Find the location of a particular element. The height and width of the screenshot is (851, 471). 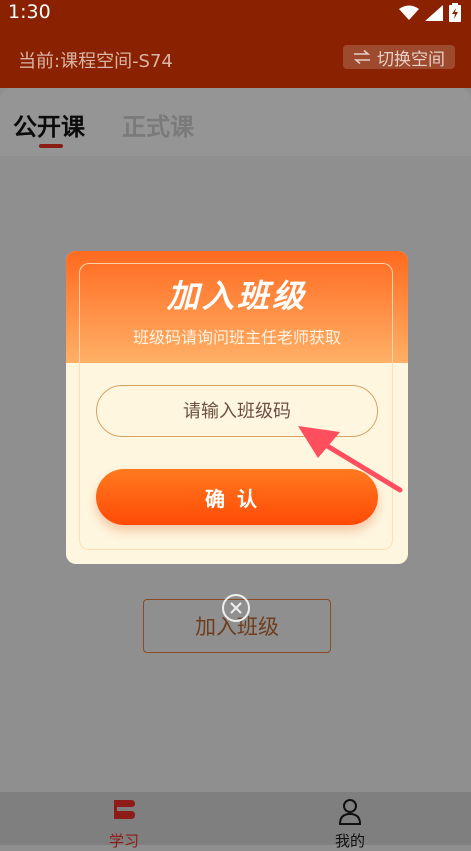

nav-label-mine: 我的 is located at coordinates (349, 841).